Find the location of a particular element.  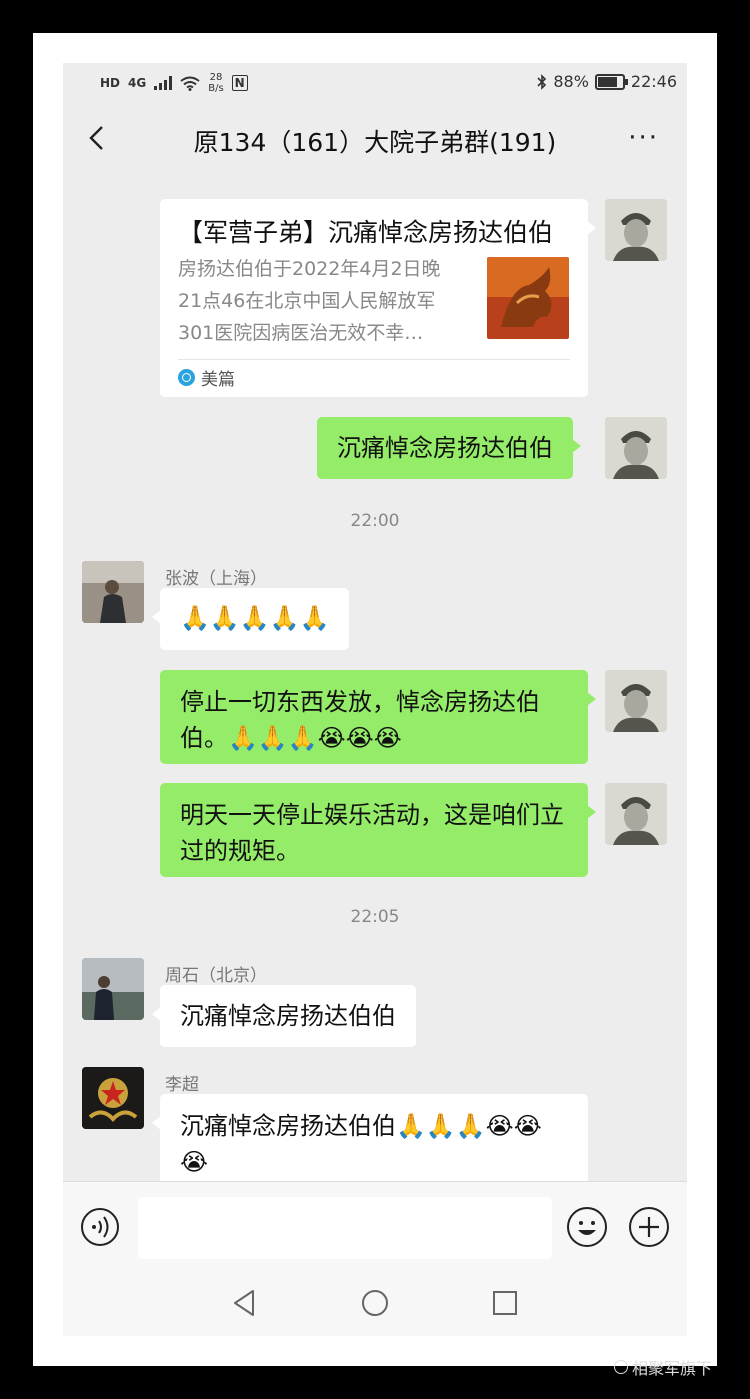

triangle-back-icon is located at coordinates (245, 1303).